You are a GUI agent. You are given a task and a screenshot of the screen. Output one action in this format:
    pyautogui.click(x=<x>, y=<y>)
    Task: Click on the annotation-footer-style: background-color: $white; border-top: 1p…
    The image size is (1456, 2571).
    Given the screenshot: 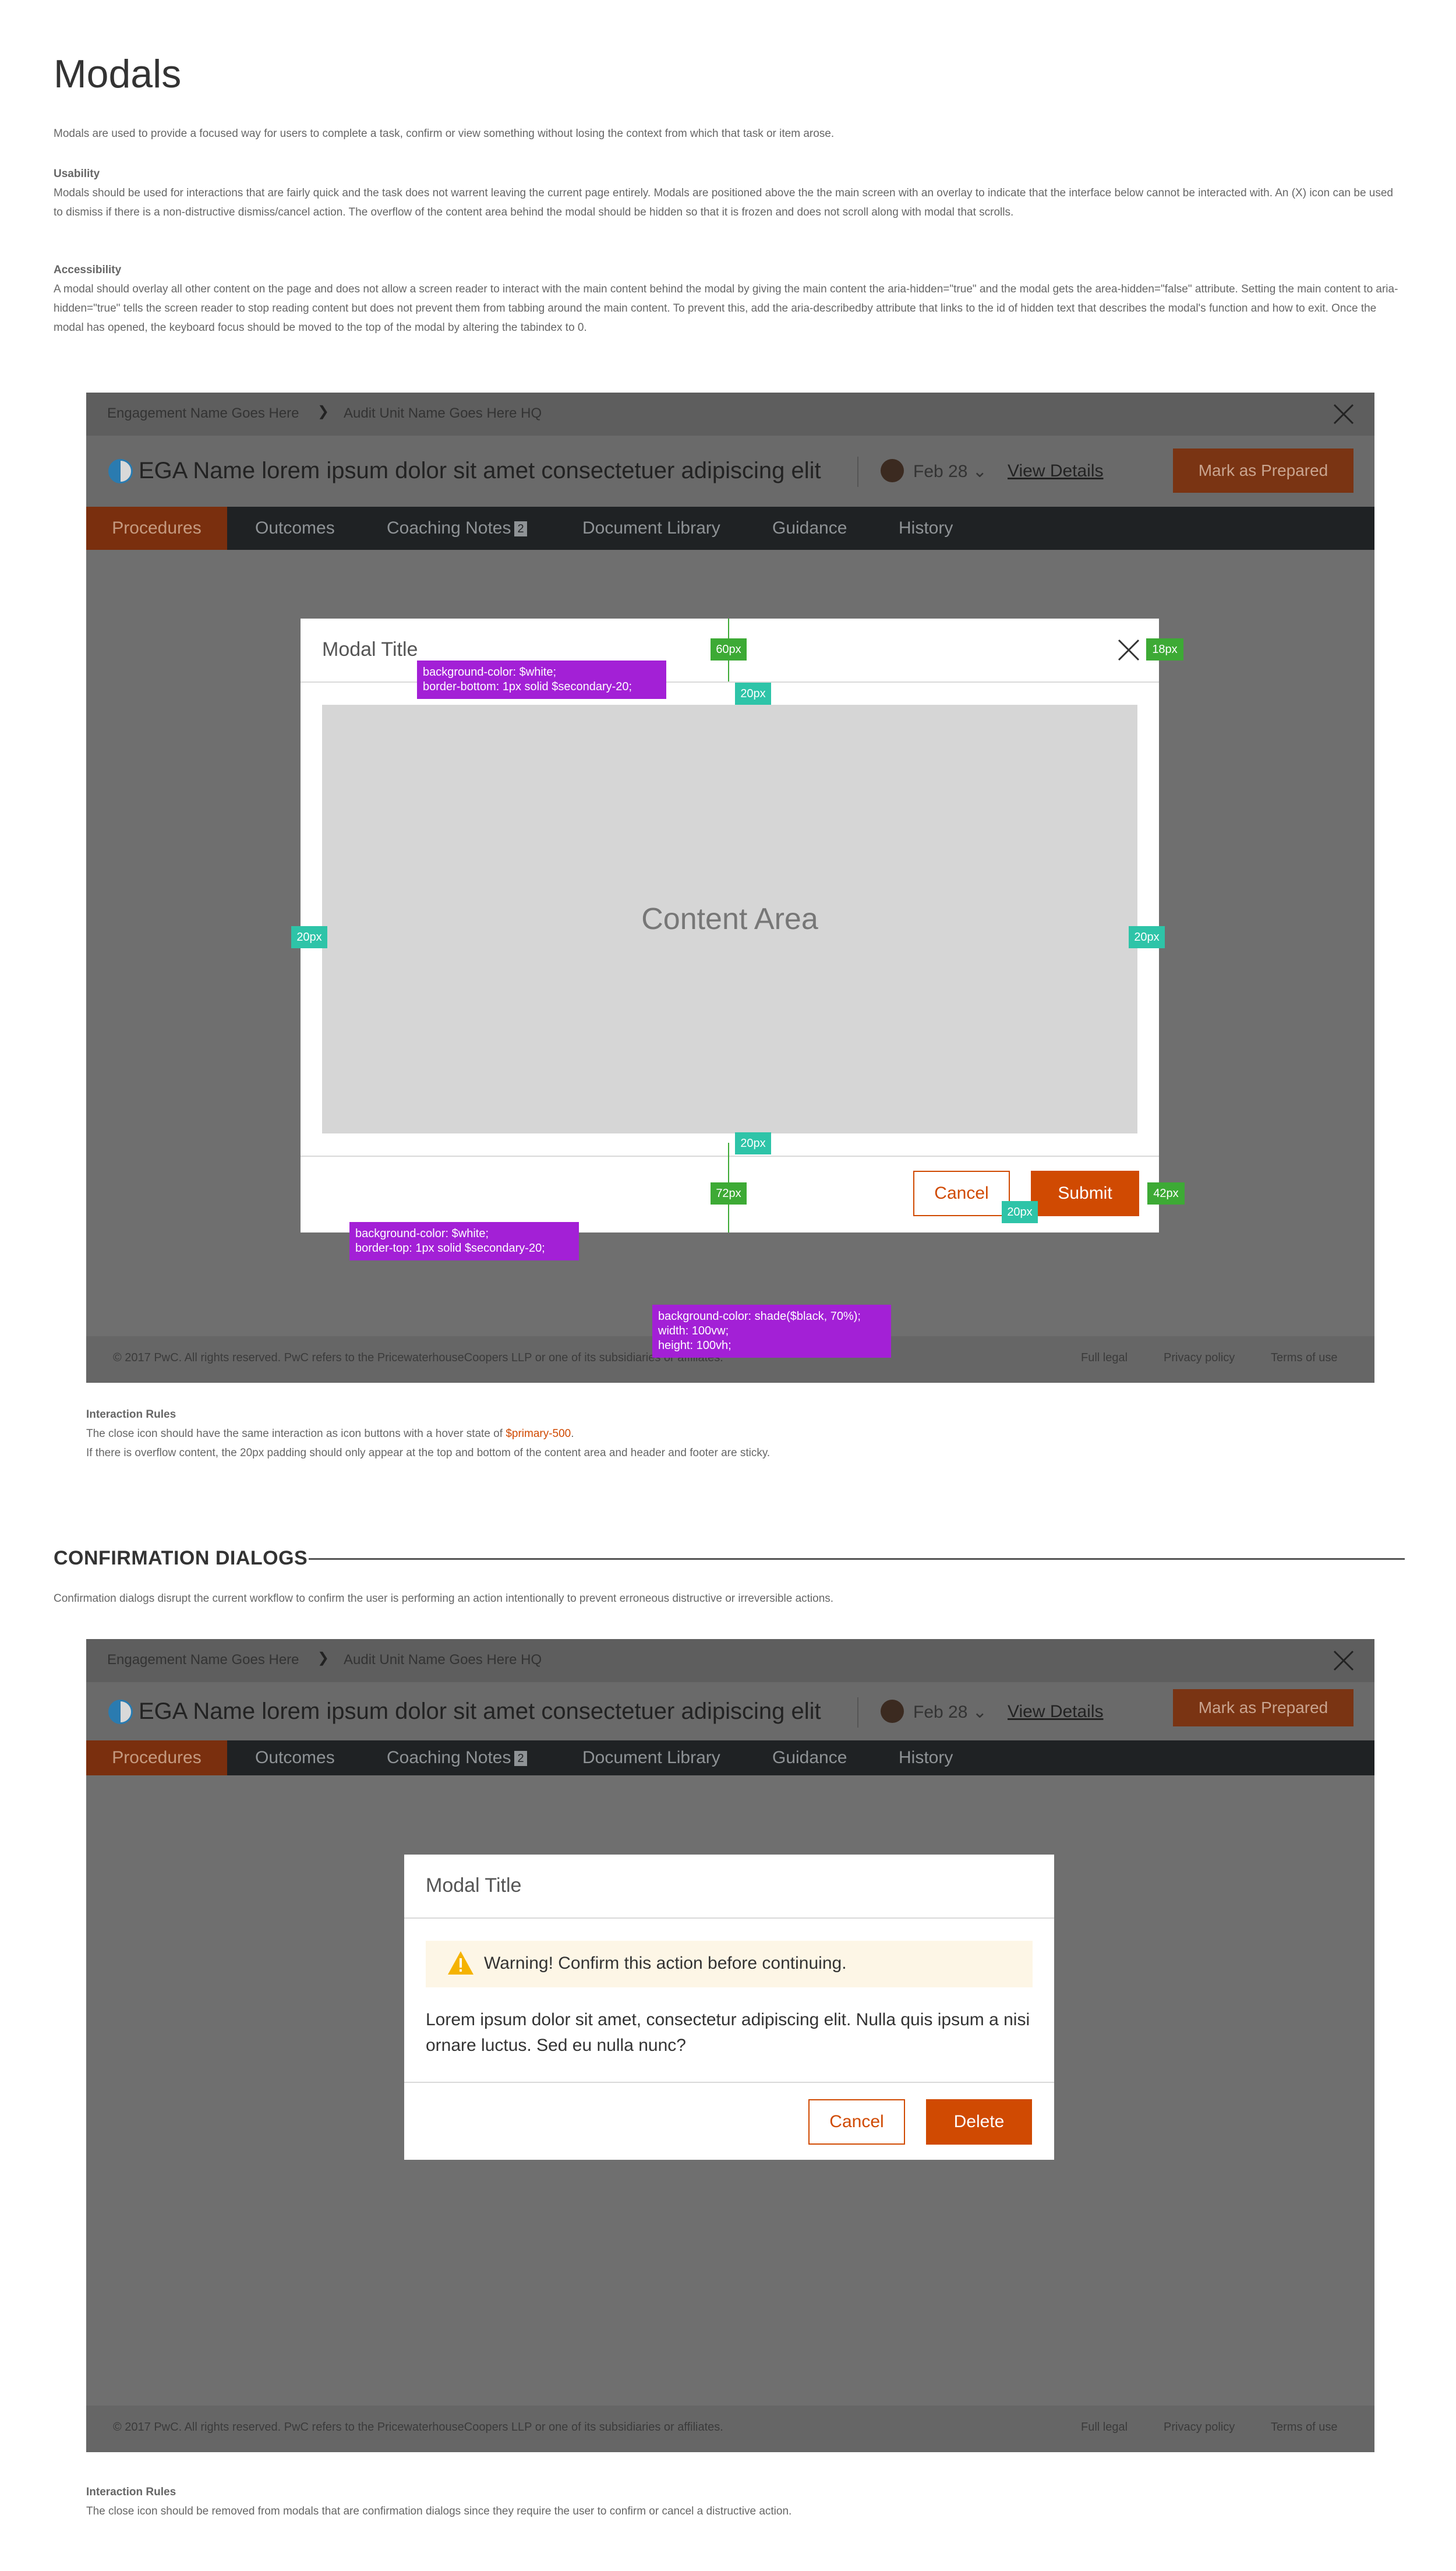 What is the action you would take?
    pyautogui.click(x=464, y=1241)
    